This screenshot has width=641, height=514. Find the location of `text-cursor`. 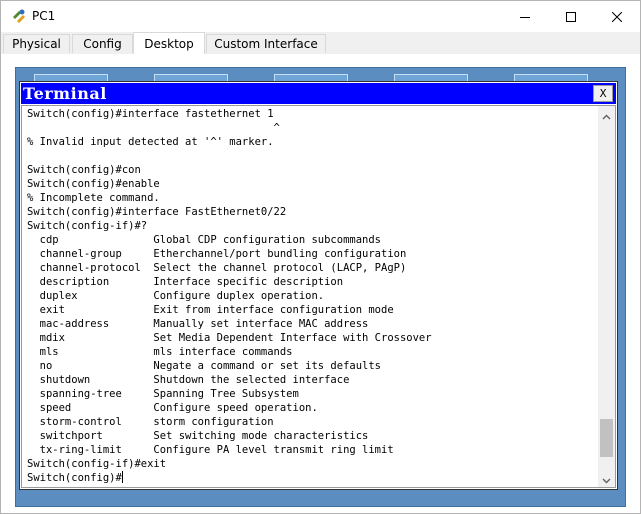

text-cursor is located at coordinates (122, 477).